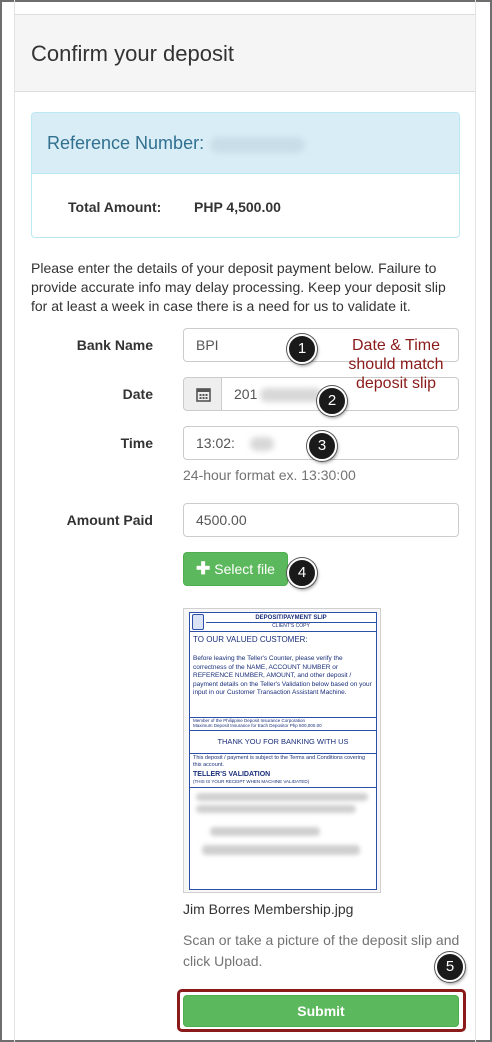  Describe the element at coordinates (14, 521) in the screenshot. I see `panel-left-border` at that location.